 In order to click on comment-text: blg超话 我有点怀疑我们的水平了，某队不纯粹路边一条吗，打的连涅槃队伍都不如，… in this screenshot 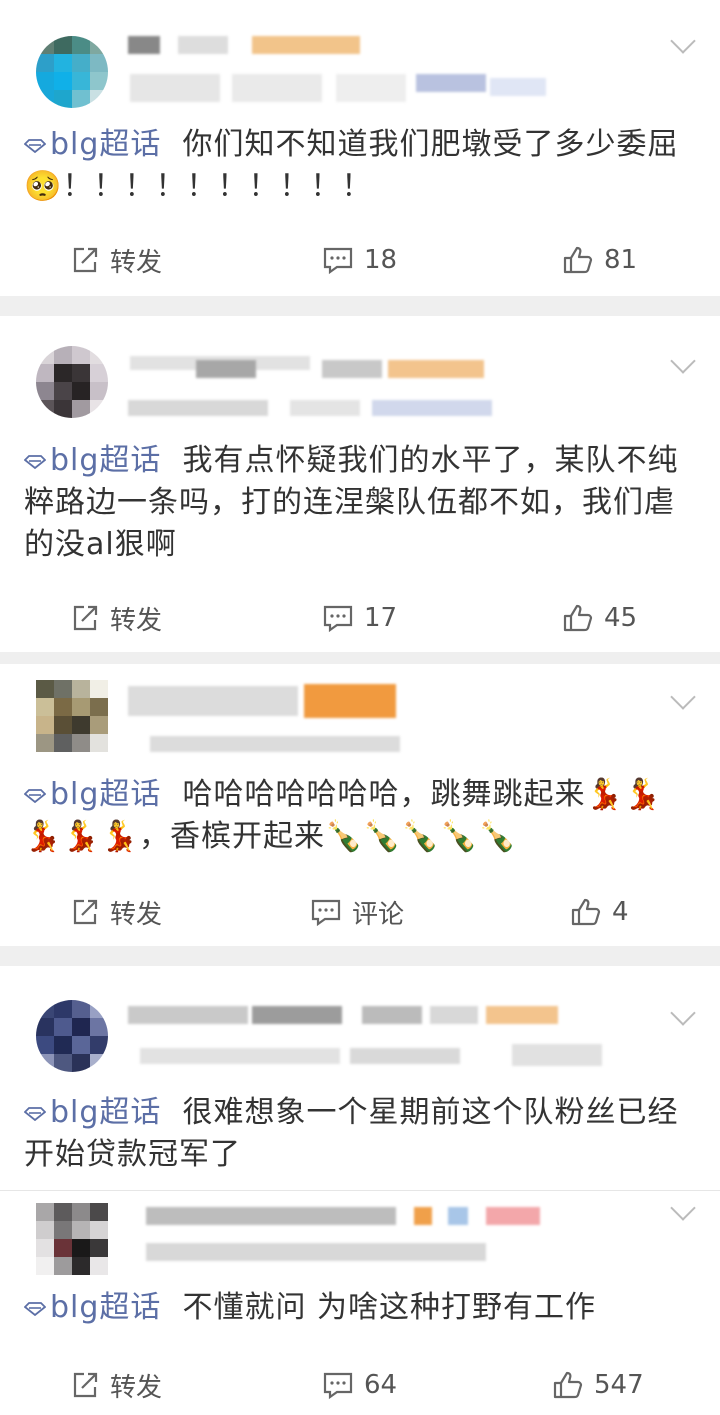, I will do `click(356, 503)`.